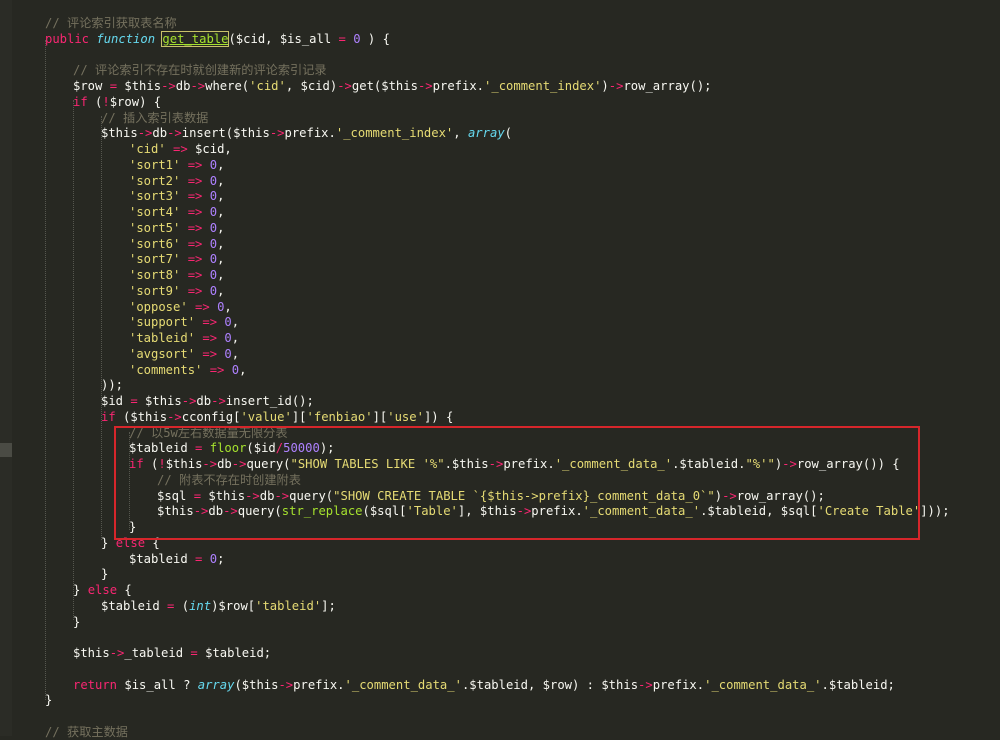  Describe the element at coordinates (157, 684) in the screenshot. I see `code-token: $is_all ?` at that location.